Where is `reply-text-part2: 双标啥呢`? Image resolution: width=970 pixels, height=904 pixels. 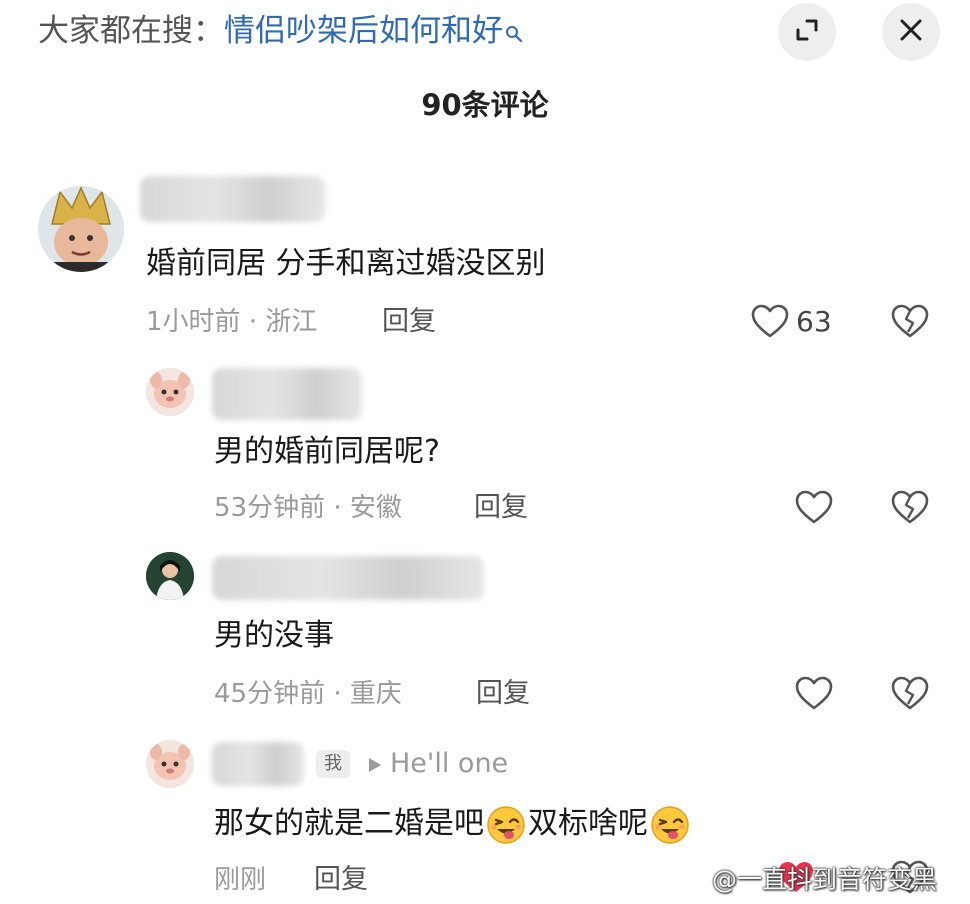
reply-text-part2: 双标啥呢 is located at coordinates (588, 823).